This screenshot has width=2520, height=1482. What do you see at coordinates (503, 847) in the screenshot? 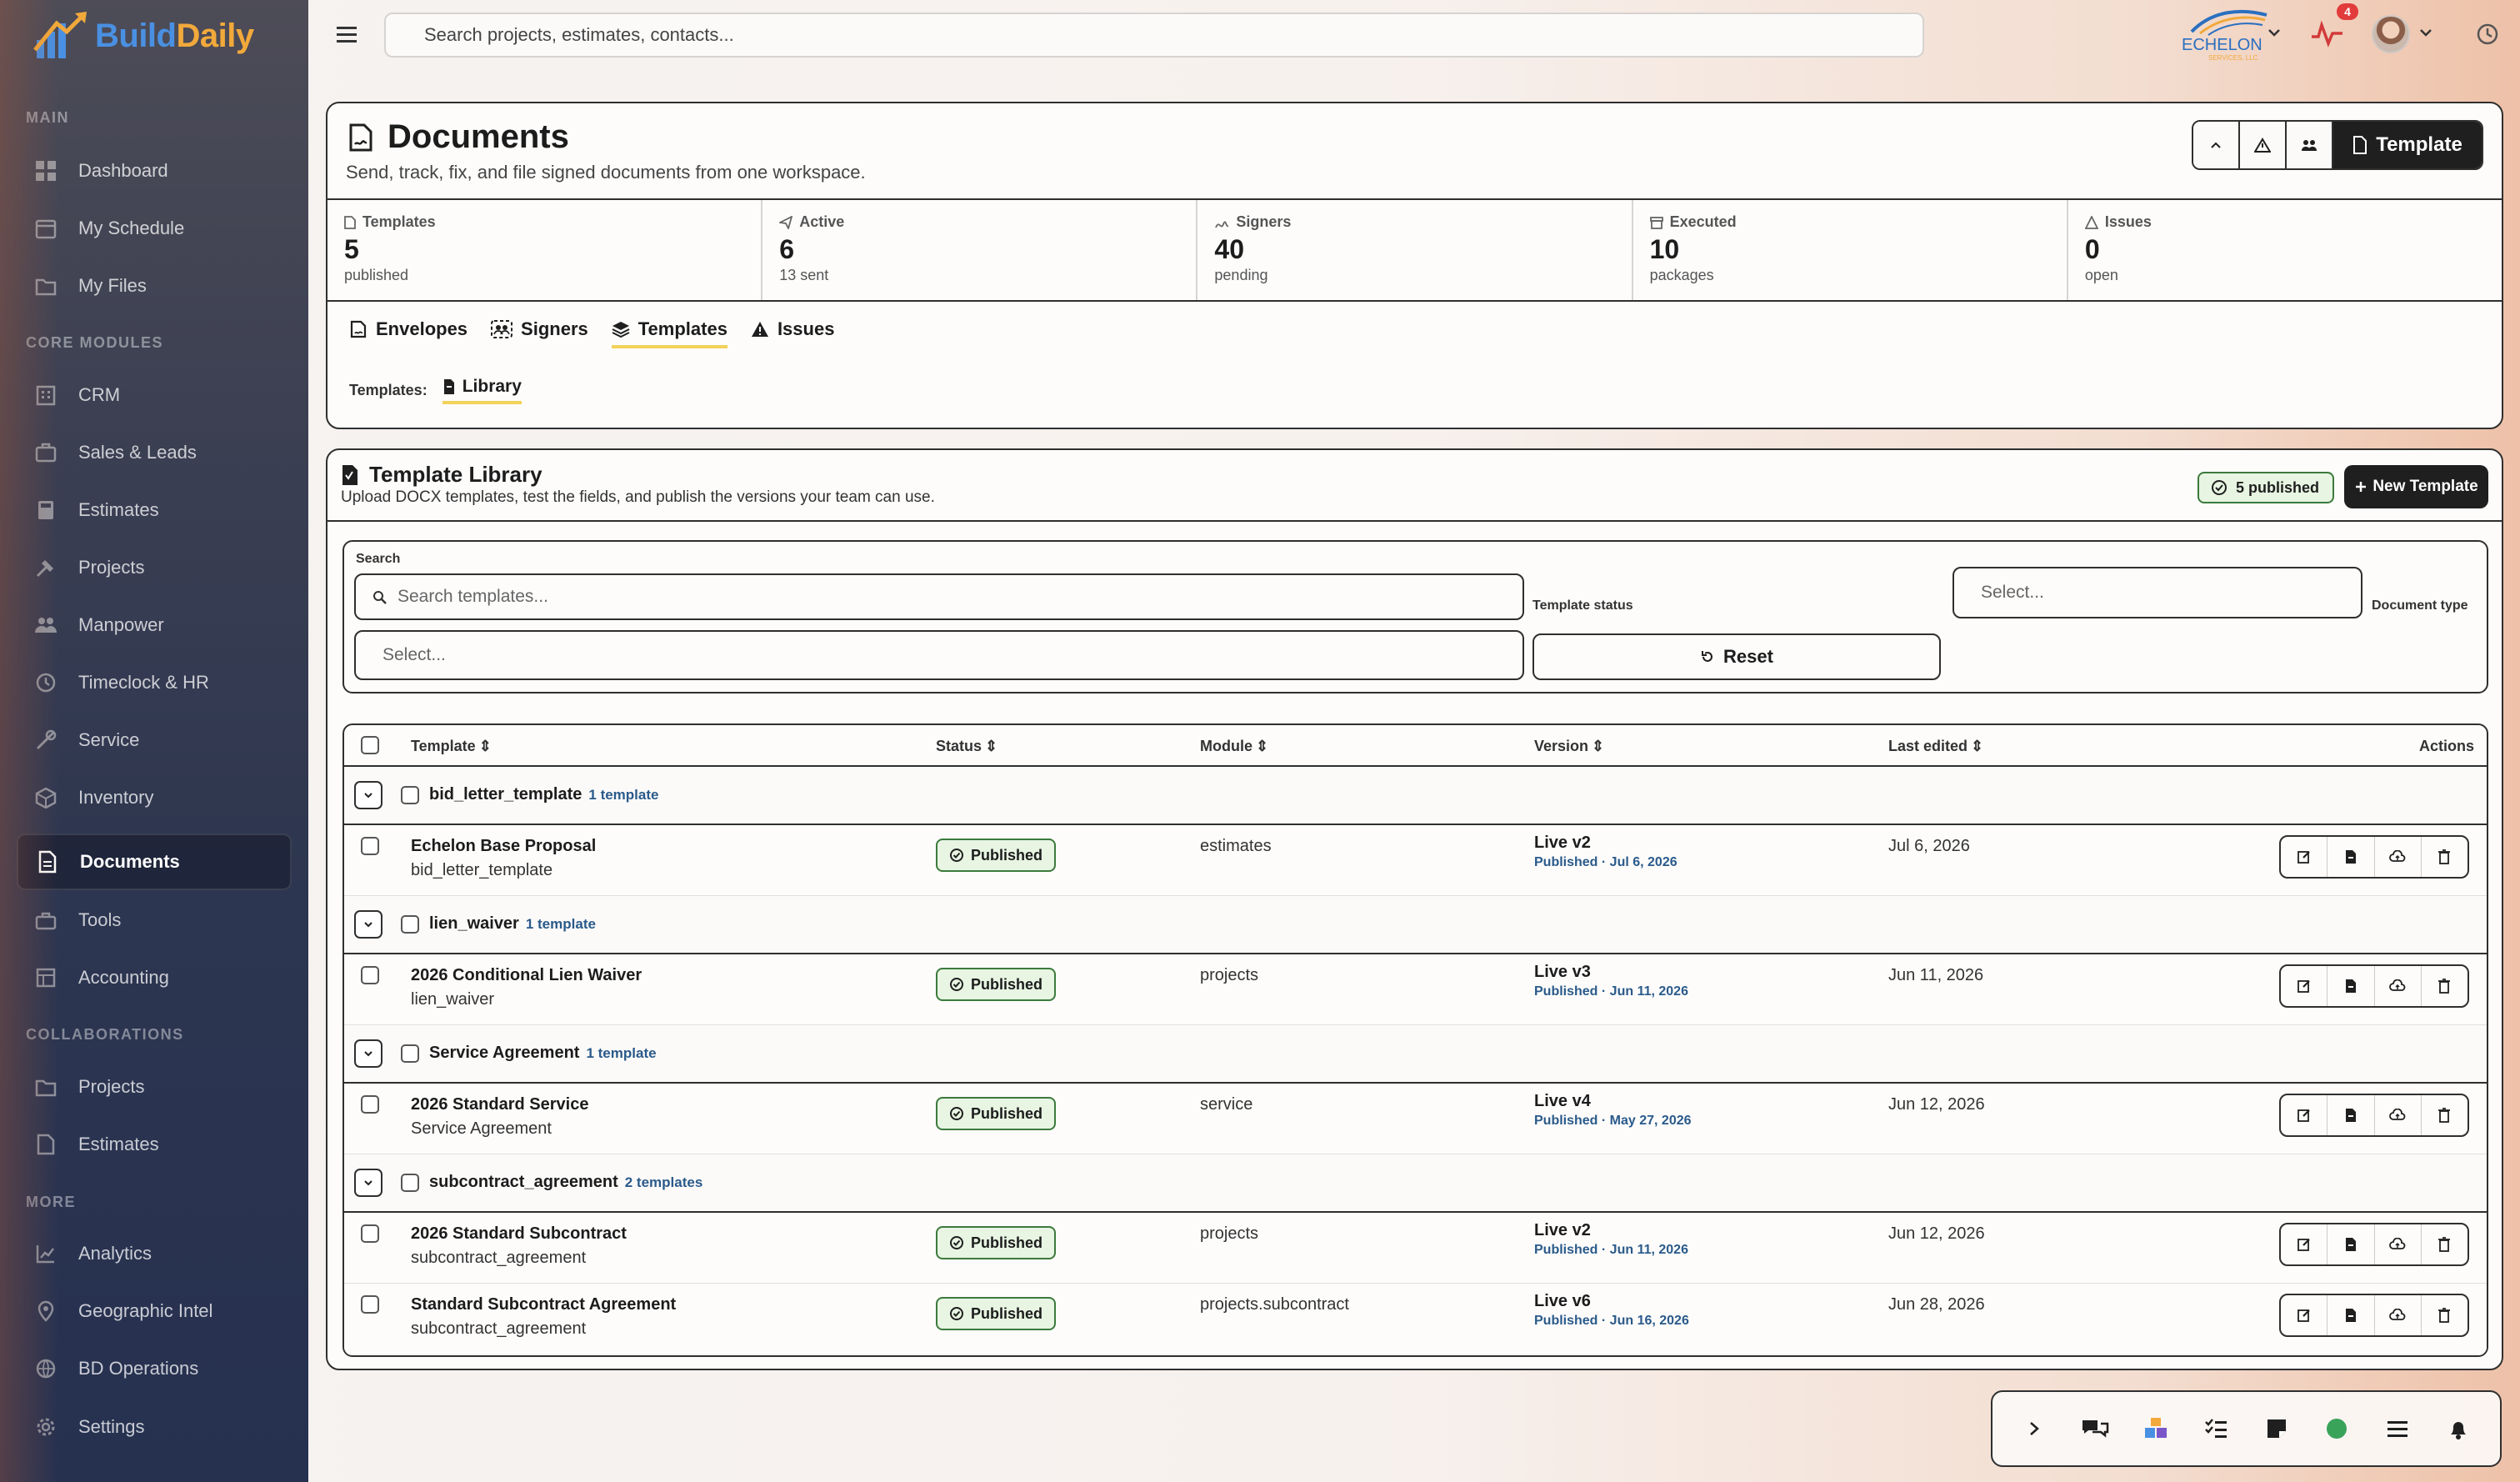
I see `template-name: Echelon Base Proposal` at bounding box center [503, 847].